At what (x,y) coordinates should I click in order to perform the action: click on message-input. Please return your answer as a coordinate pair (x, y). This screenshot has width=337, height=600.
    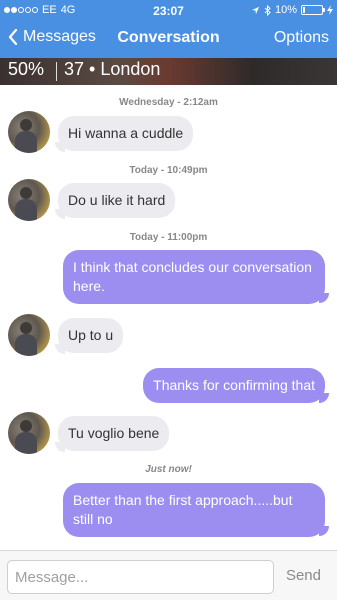
    Looking at the image, I should click on (140, 577).